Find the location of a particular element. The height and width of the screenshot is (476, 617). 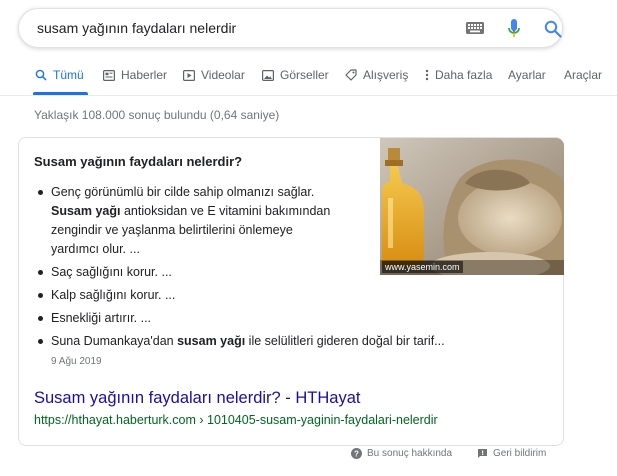

keyboard-icon is located at coordinates (475, 28).